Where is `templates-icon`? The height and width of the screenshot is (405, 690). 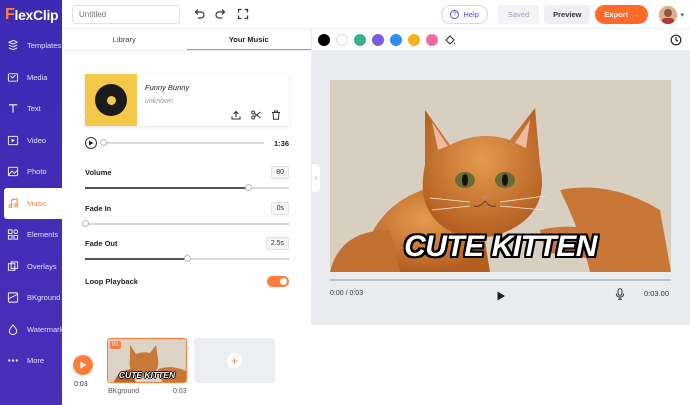
templates-icon is located at coordinates (13, 46).